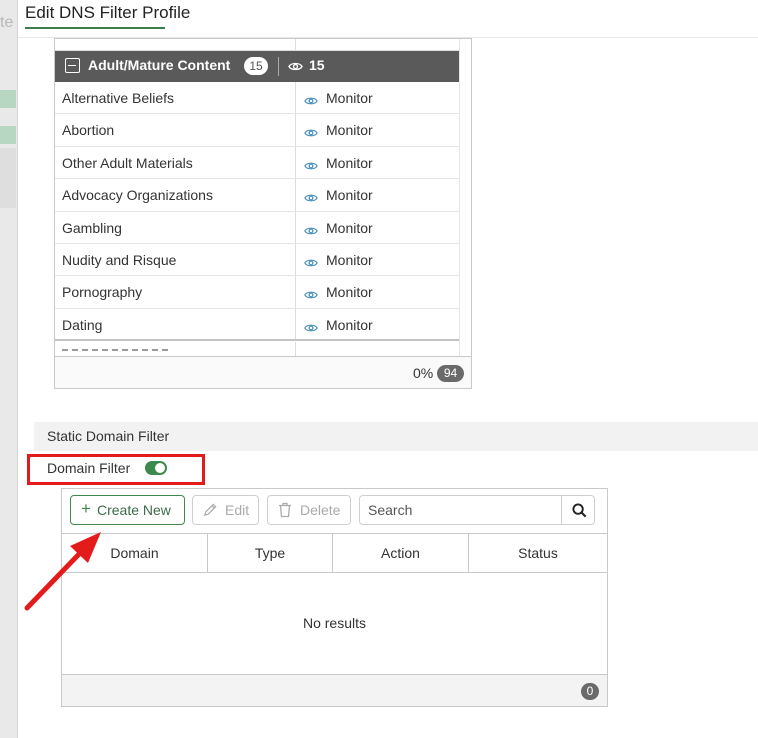 The image size is (758, 738). I want to click on divider, so click(278, 66).